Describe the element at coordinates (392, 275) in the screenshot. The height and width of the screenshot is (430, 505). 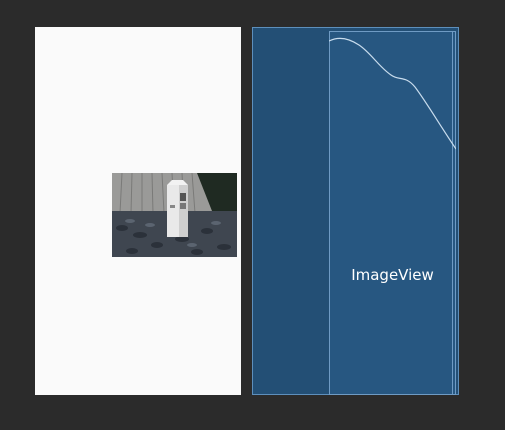
I see `image-view-label: ImageView` at that location.